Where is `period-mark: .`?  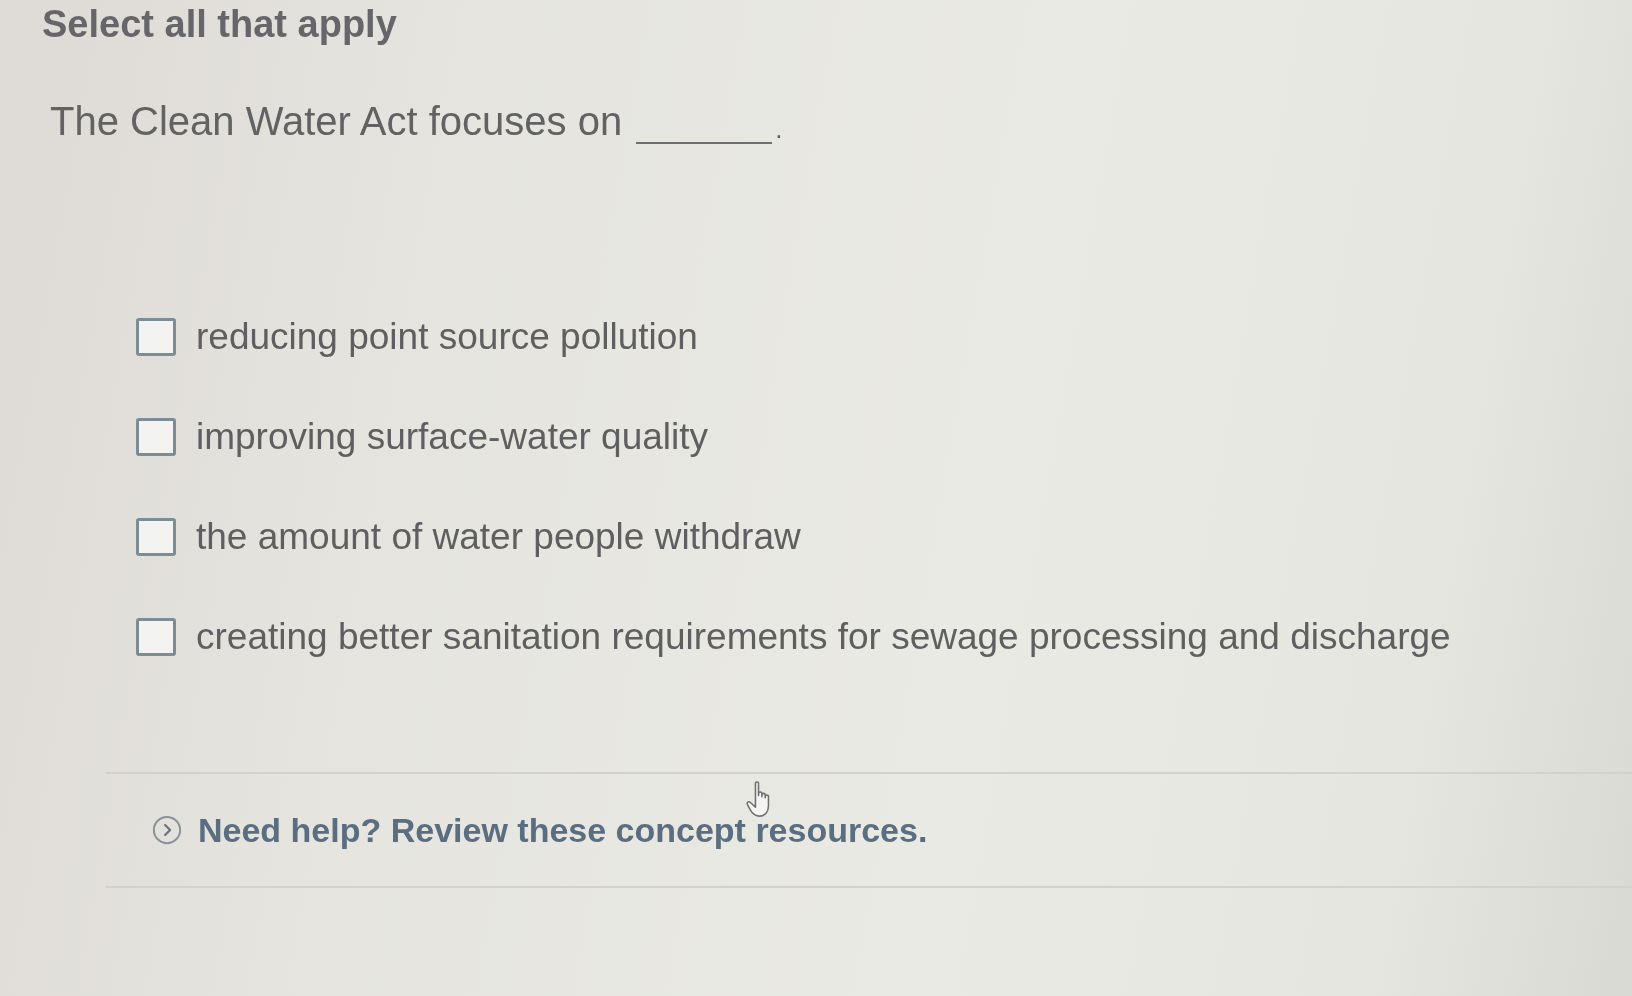 period-mark: . is located at coordinates (779, 129).